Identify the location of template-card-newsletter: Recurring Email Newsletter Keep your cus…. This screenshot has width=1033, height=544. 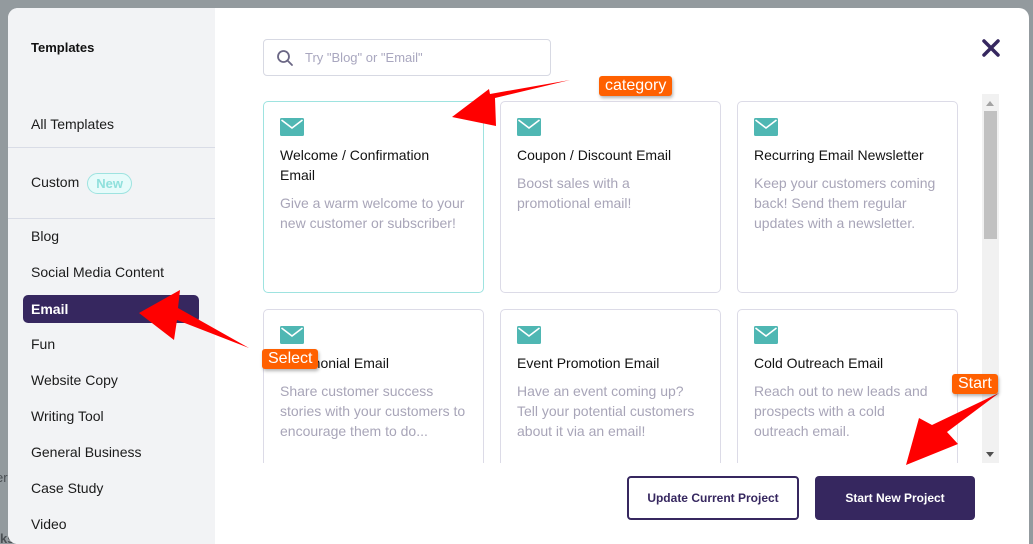
(847, 197).